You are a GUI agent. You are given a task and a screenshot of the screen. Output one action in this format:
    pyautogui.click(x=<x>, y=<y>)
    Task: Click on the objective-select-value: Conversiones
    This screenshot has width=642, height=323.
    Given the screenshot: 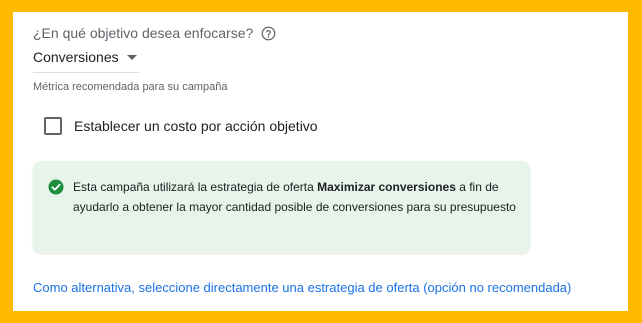 What is the action you would take?
    pyautogui.click(x=76, y=57)
    